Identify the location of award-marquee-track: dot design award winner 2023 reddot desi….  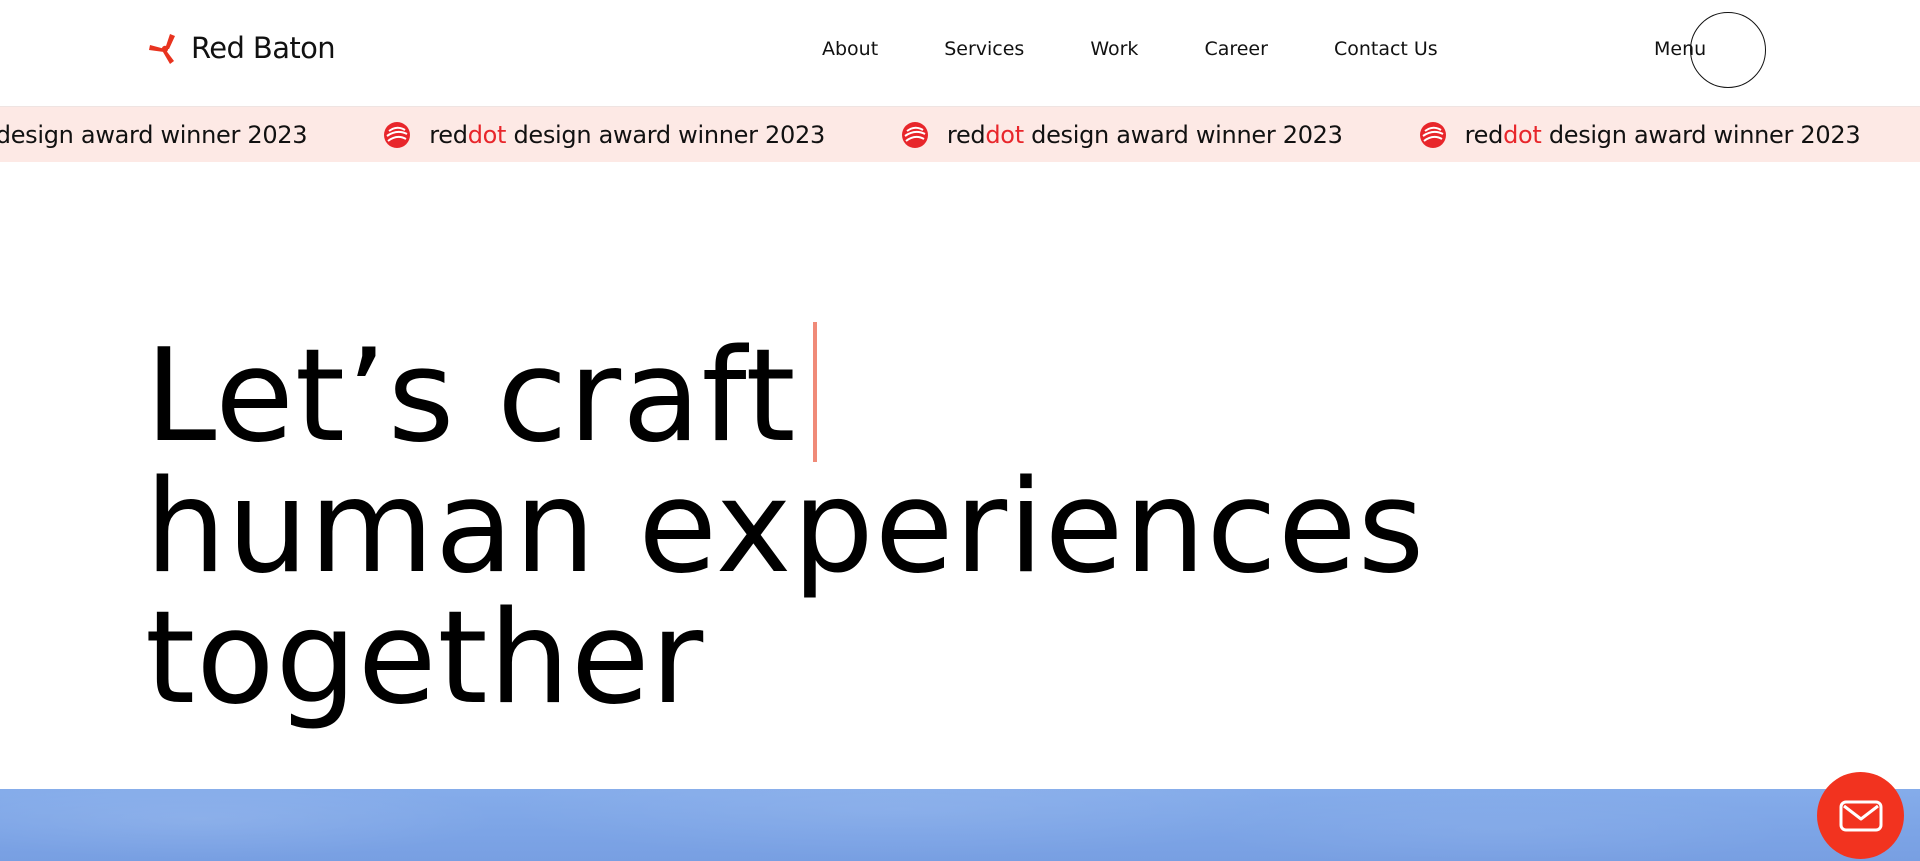
(960, 134).